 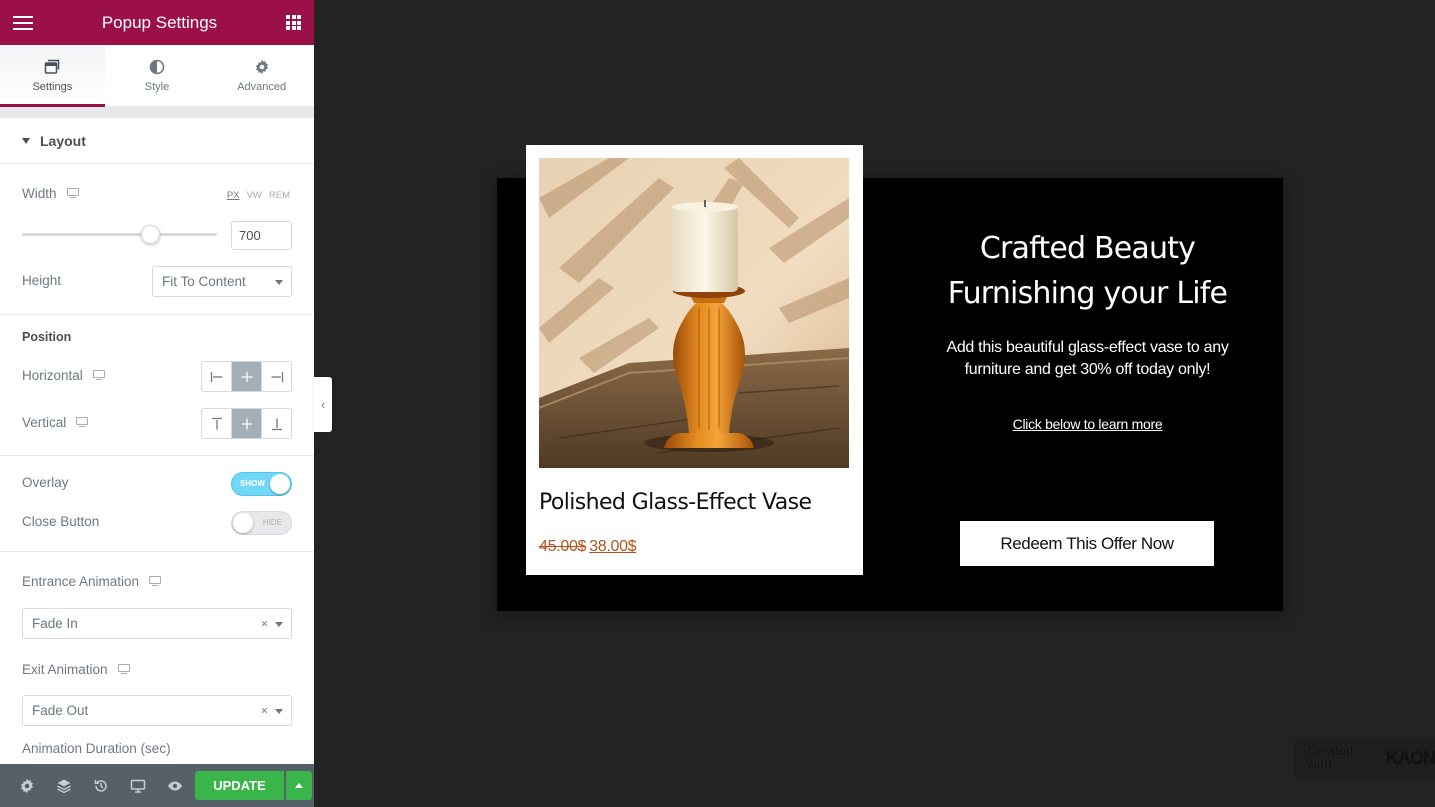 I want to click on align-bottom-button, so click(x=276, y=423).